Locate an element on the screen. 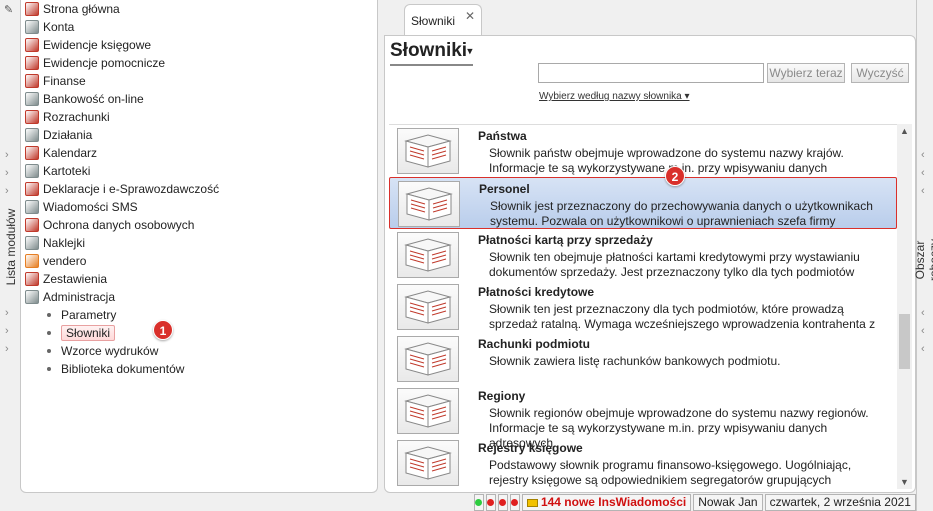  messages-link: 144 nowe InsWiadomości is located at coordinates (606, 502).